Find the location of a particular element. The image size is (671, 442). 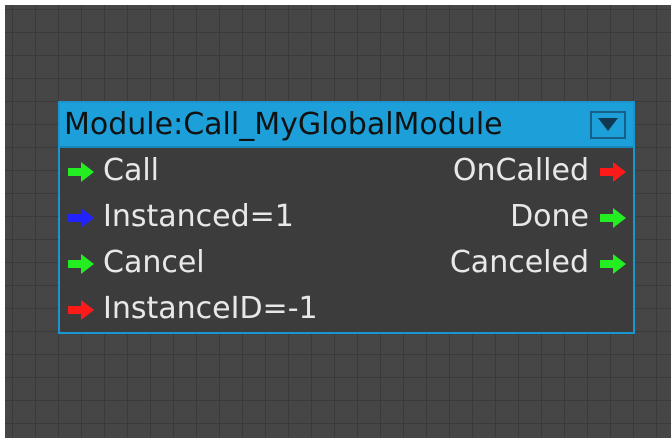

pin-row-2: Instanced=1 Done is located at coordinates (346, 218).